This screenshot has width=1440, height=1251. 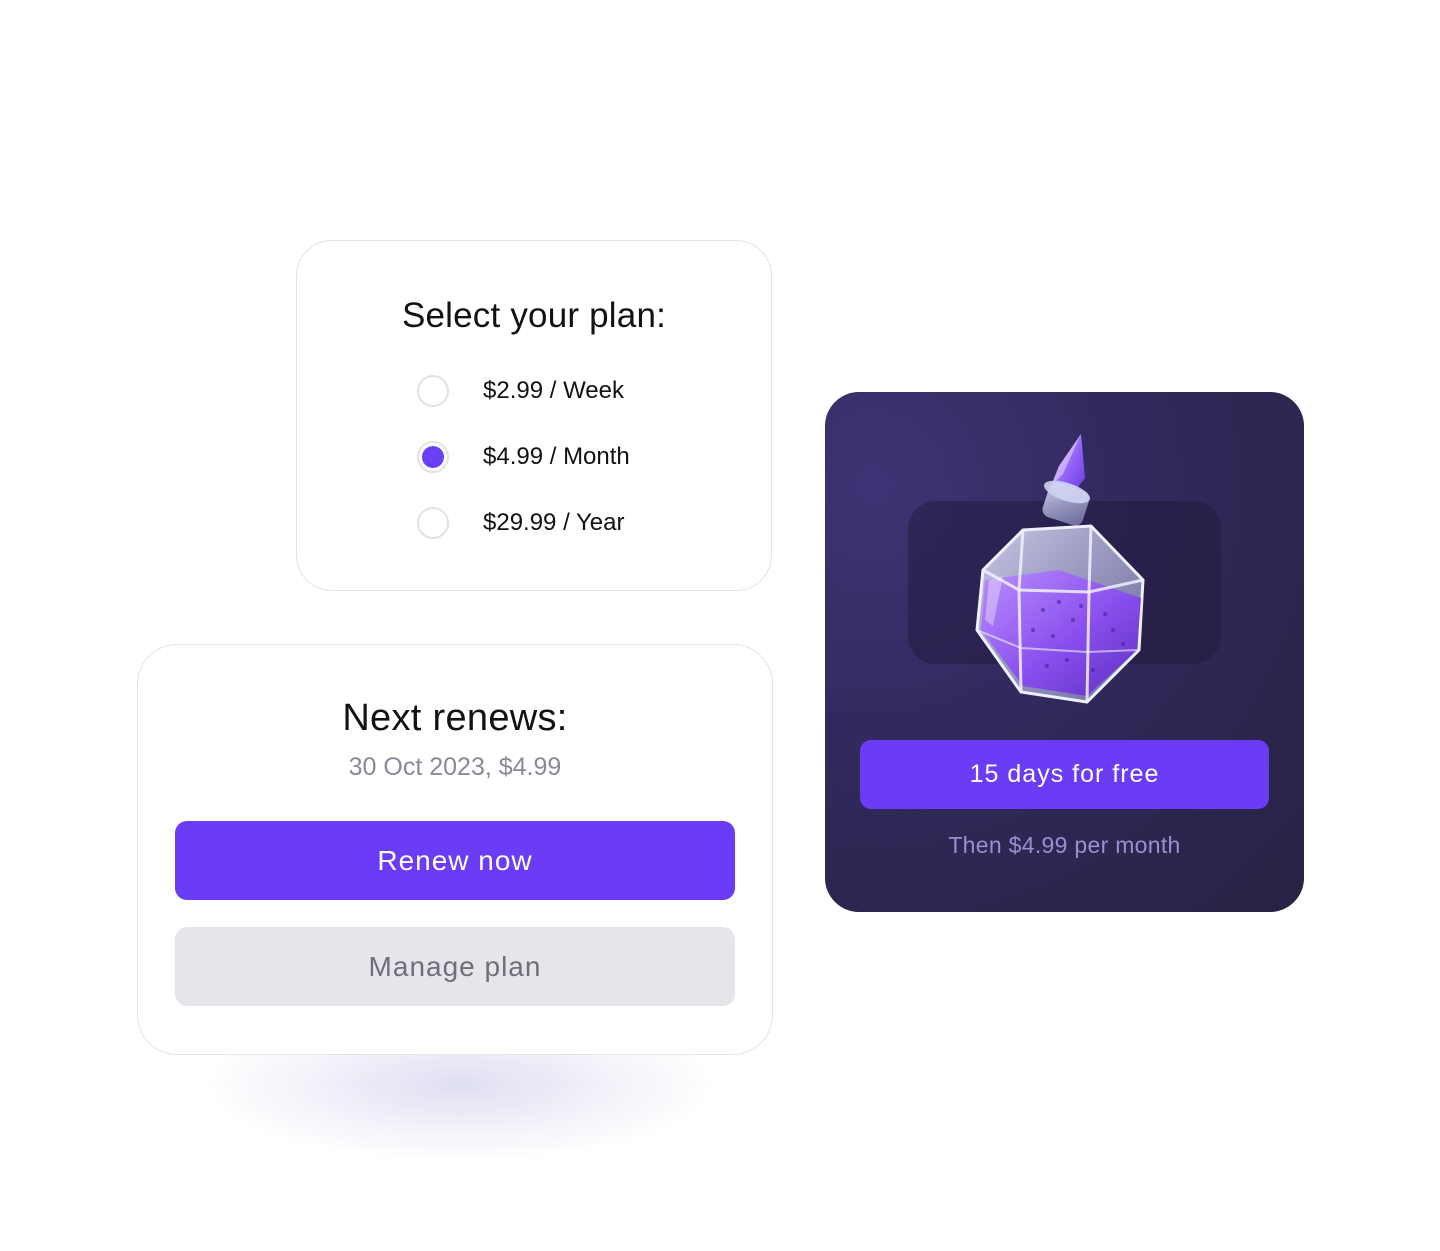 I want to click on manage-plan-button: Manage plan, so click(x=455, y=966).